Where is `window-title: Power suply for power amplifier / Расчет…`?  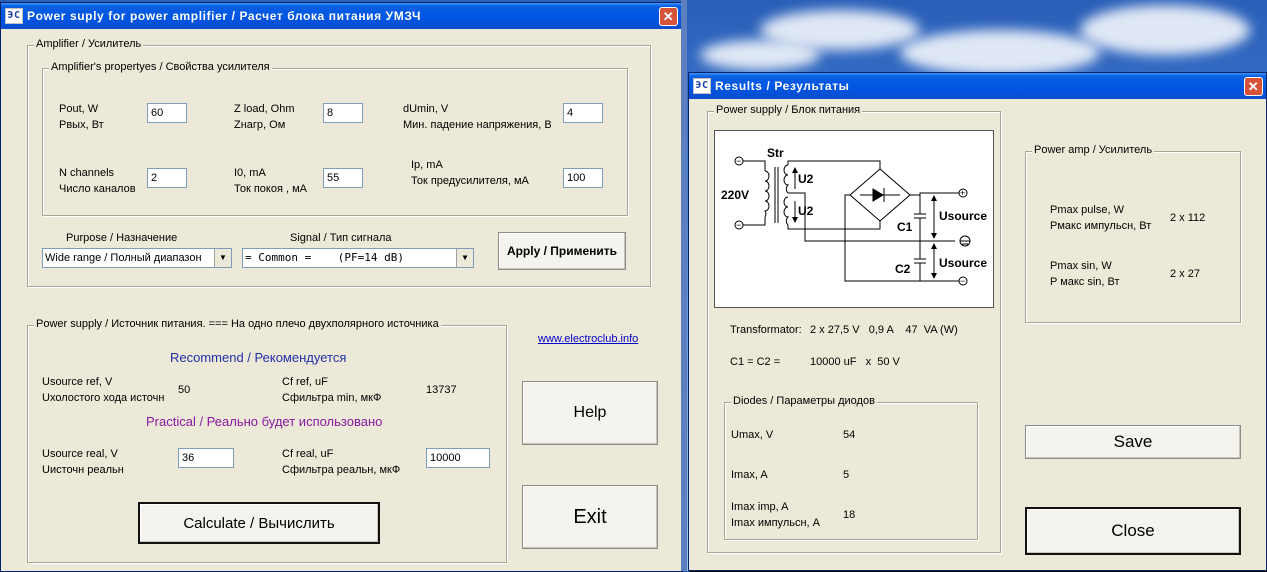
window-title: Power suply for power amplifier / Расчет… is located at coordinates (224, 16).